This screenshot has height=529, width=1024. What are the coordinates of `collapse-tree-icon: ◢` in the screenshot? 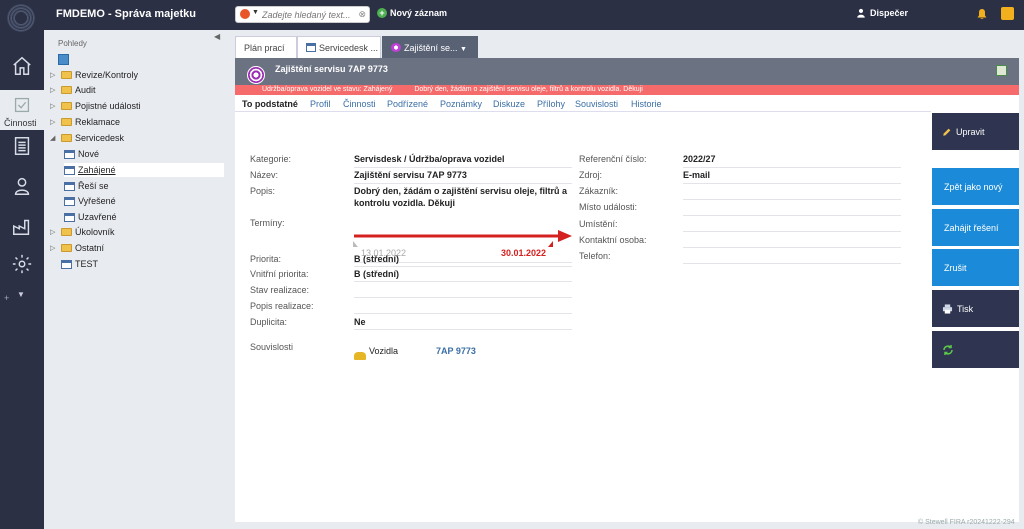 It's located at (54, 138).